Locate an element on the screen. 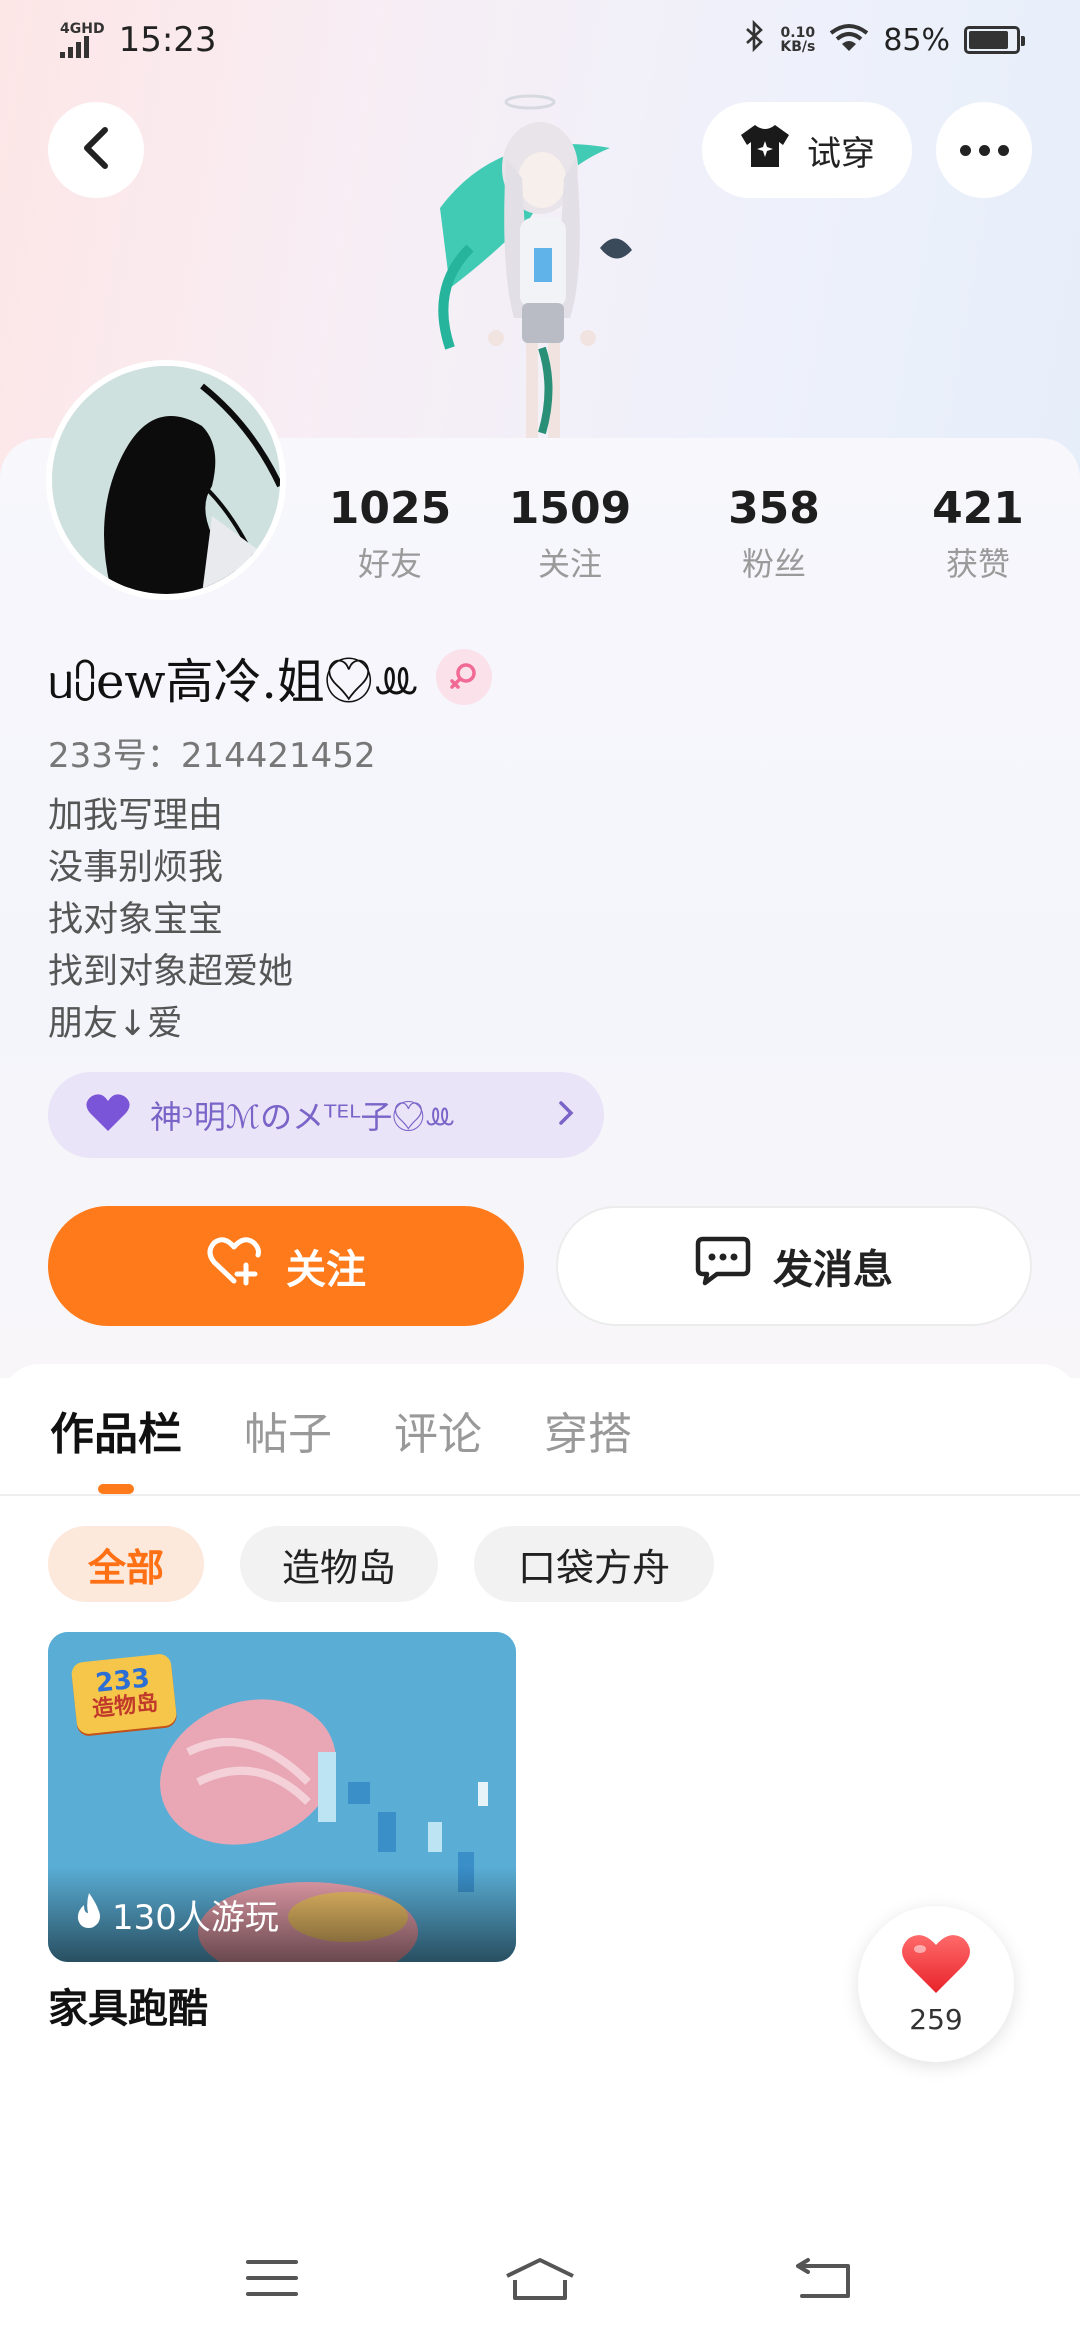 The image size is (1080, 2340). bio: 加我写理由 没事别烦我 找对象宝宝 找到对象超爱她 朋友↓爱 is located at coordinates (170, 920).